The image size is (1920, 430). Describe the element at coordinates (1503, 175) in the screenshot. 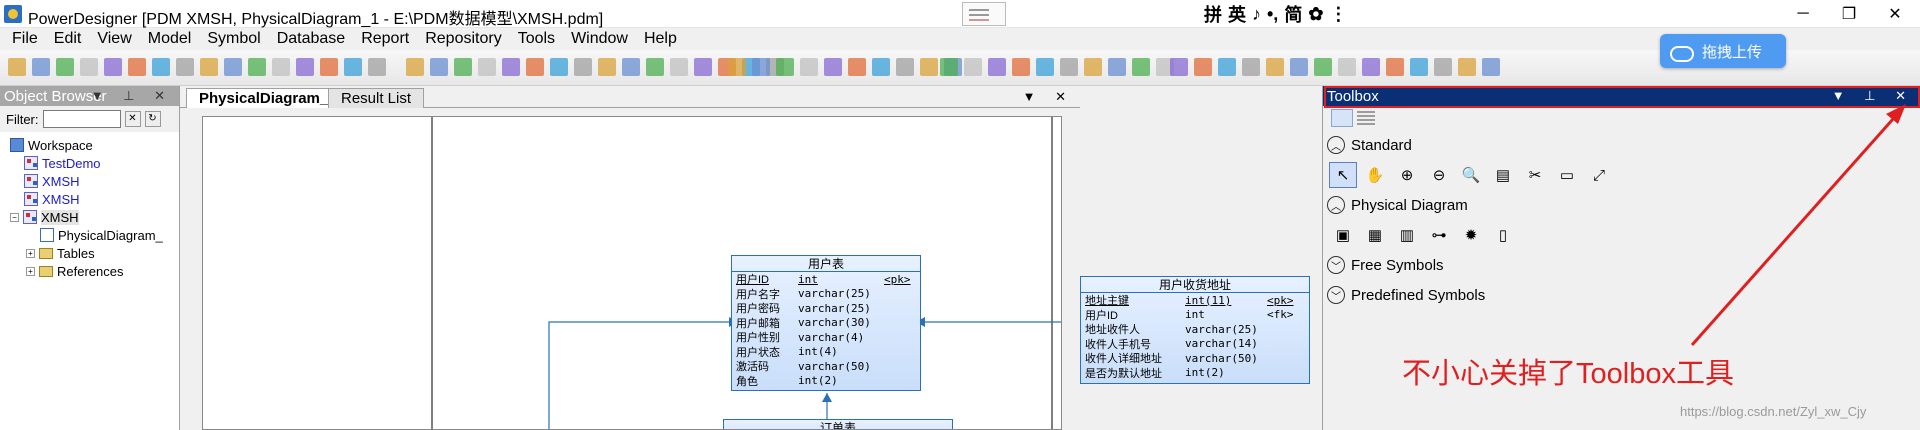

I see `properties-icon: ▤` at that location.